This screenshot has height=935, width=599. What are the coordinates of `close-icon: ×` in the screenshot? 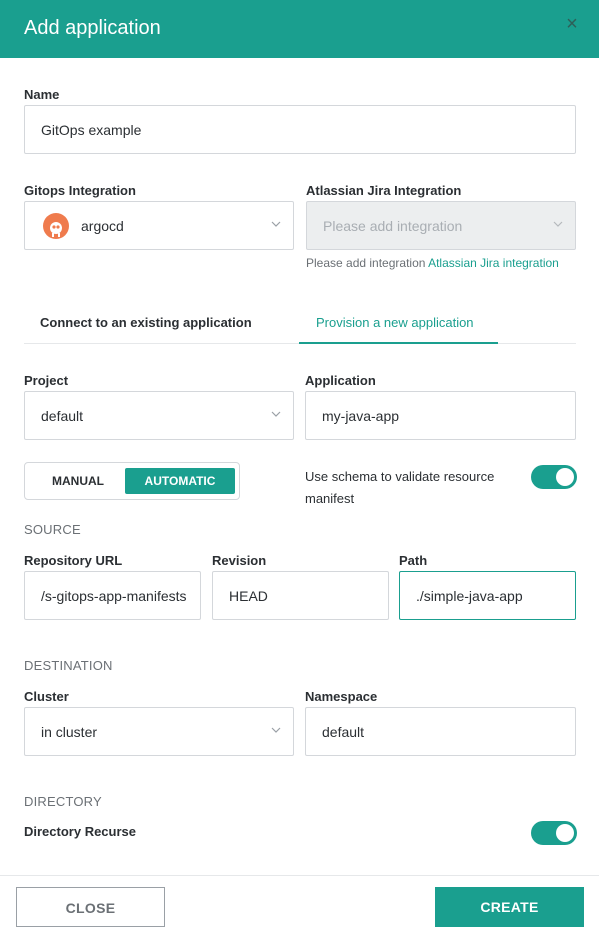 It's located at (572, 24).